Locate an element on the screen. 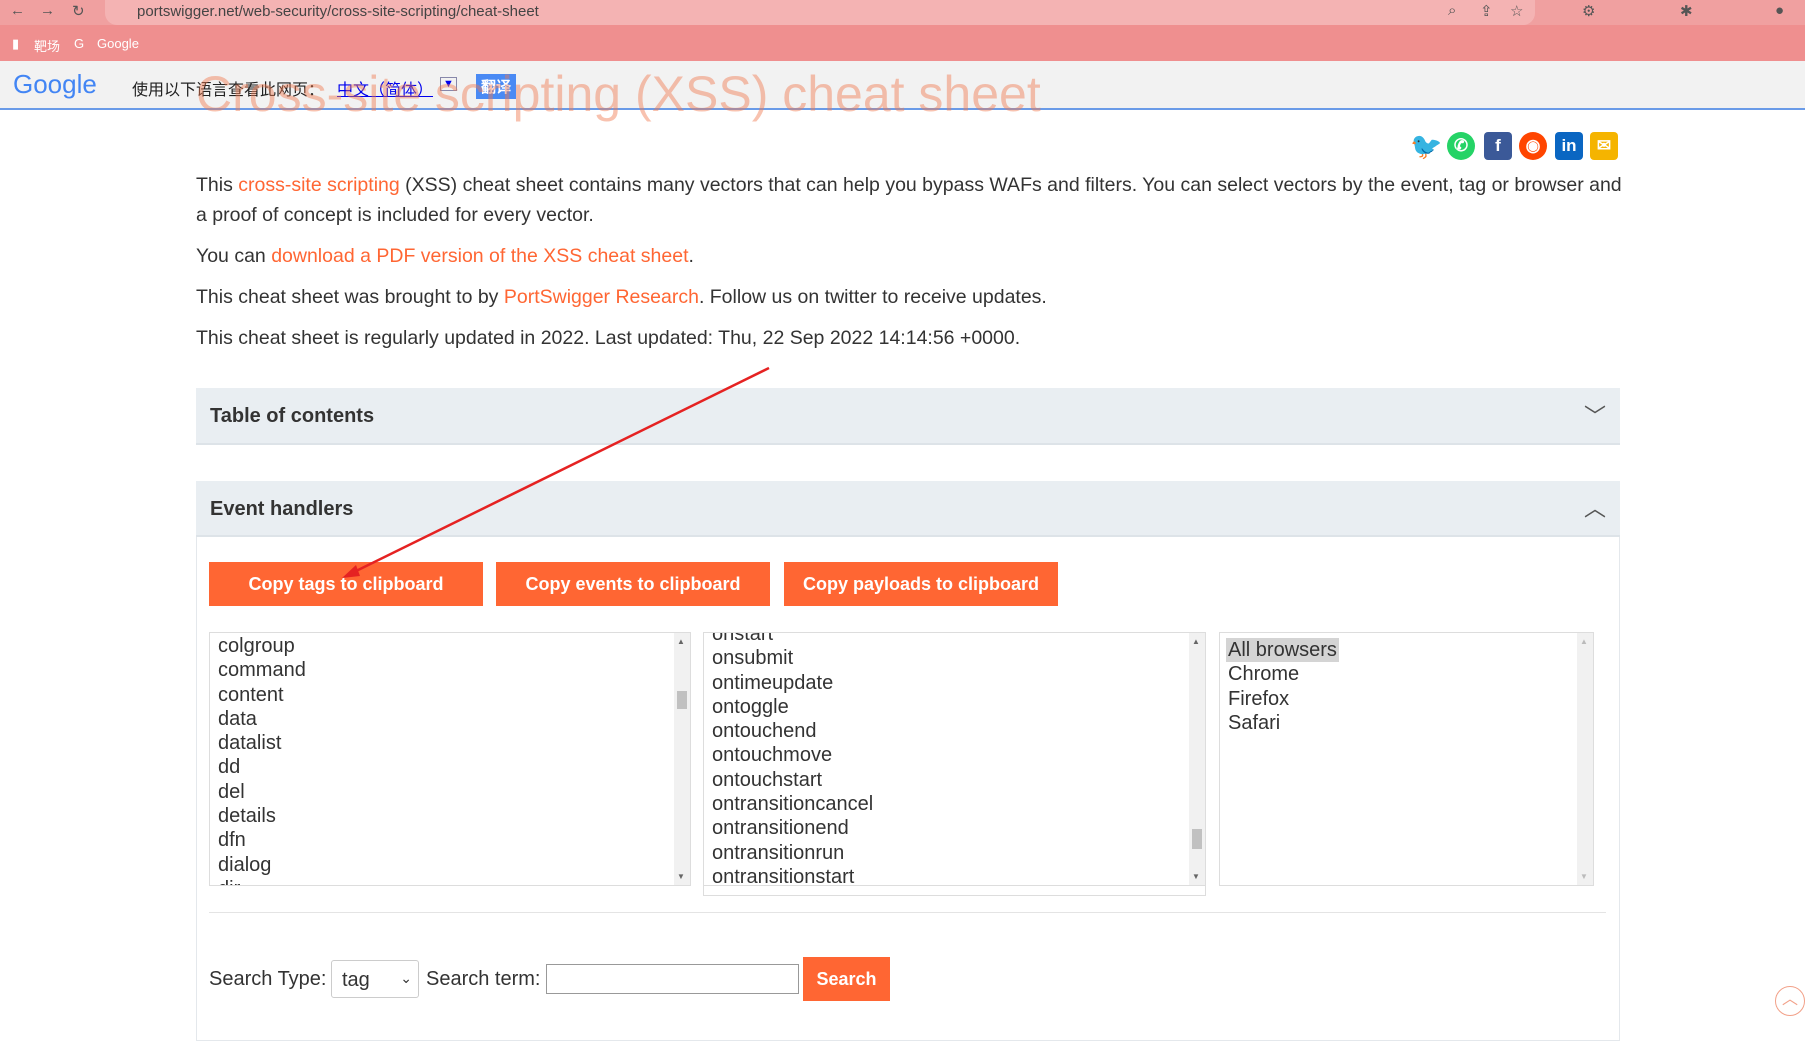 The height and width of the screenshot is (1041, 1805). list-option: ontouchstart is located at coordinates (954, 780).